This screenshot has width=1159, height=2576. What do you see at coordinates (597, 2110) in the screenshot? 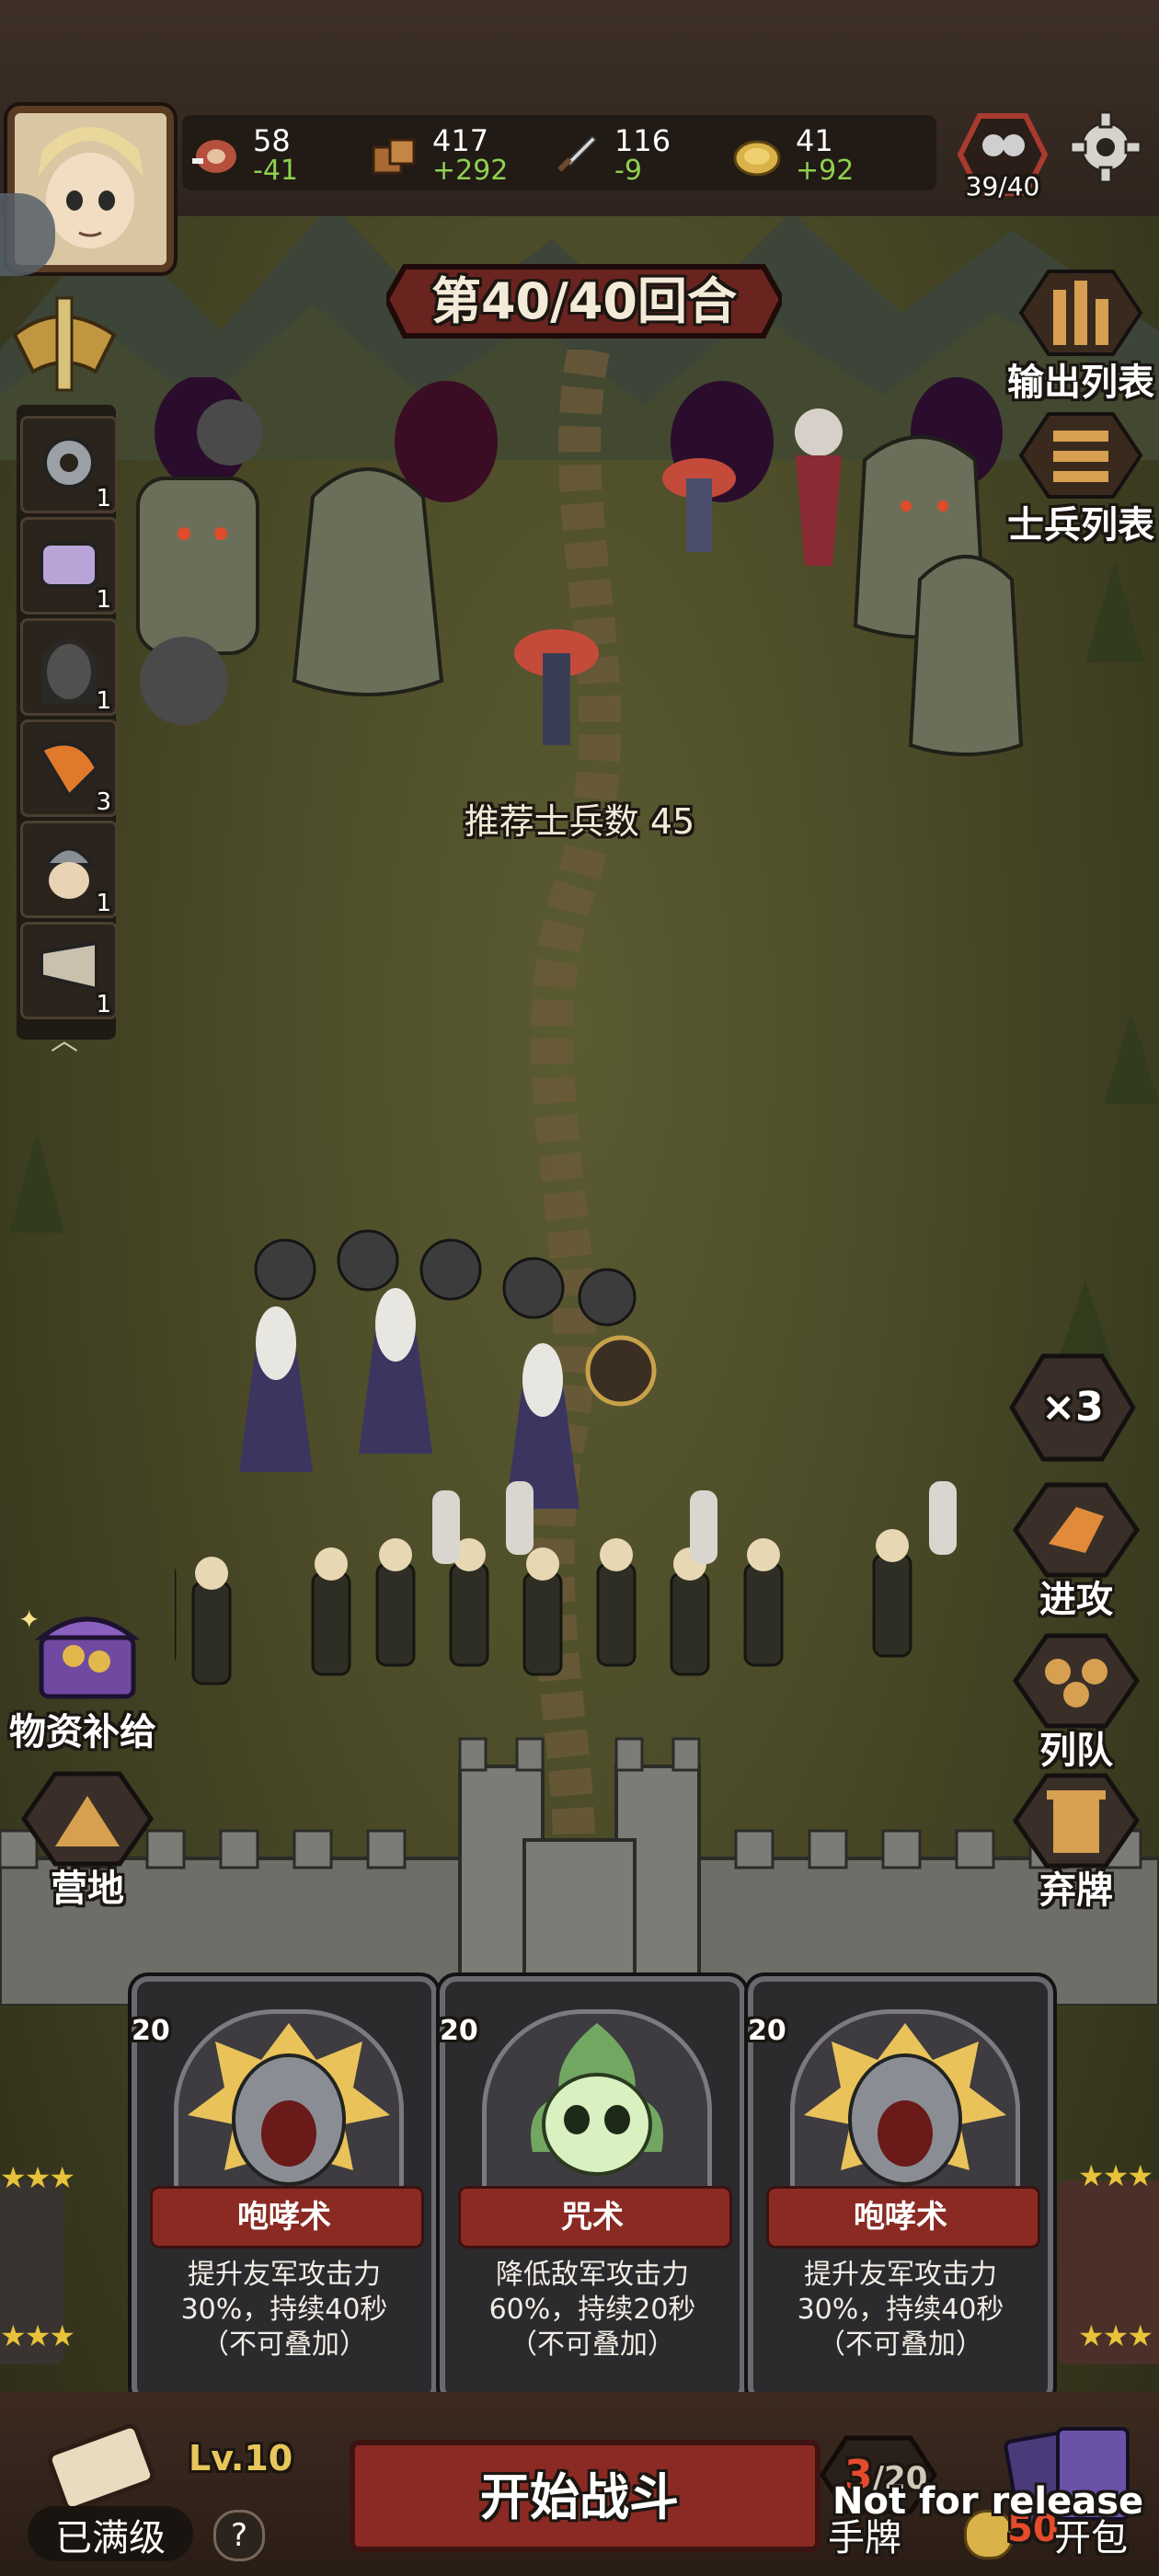
I see `skull-icon` at bounding box center [597, 2110].